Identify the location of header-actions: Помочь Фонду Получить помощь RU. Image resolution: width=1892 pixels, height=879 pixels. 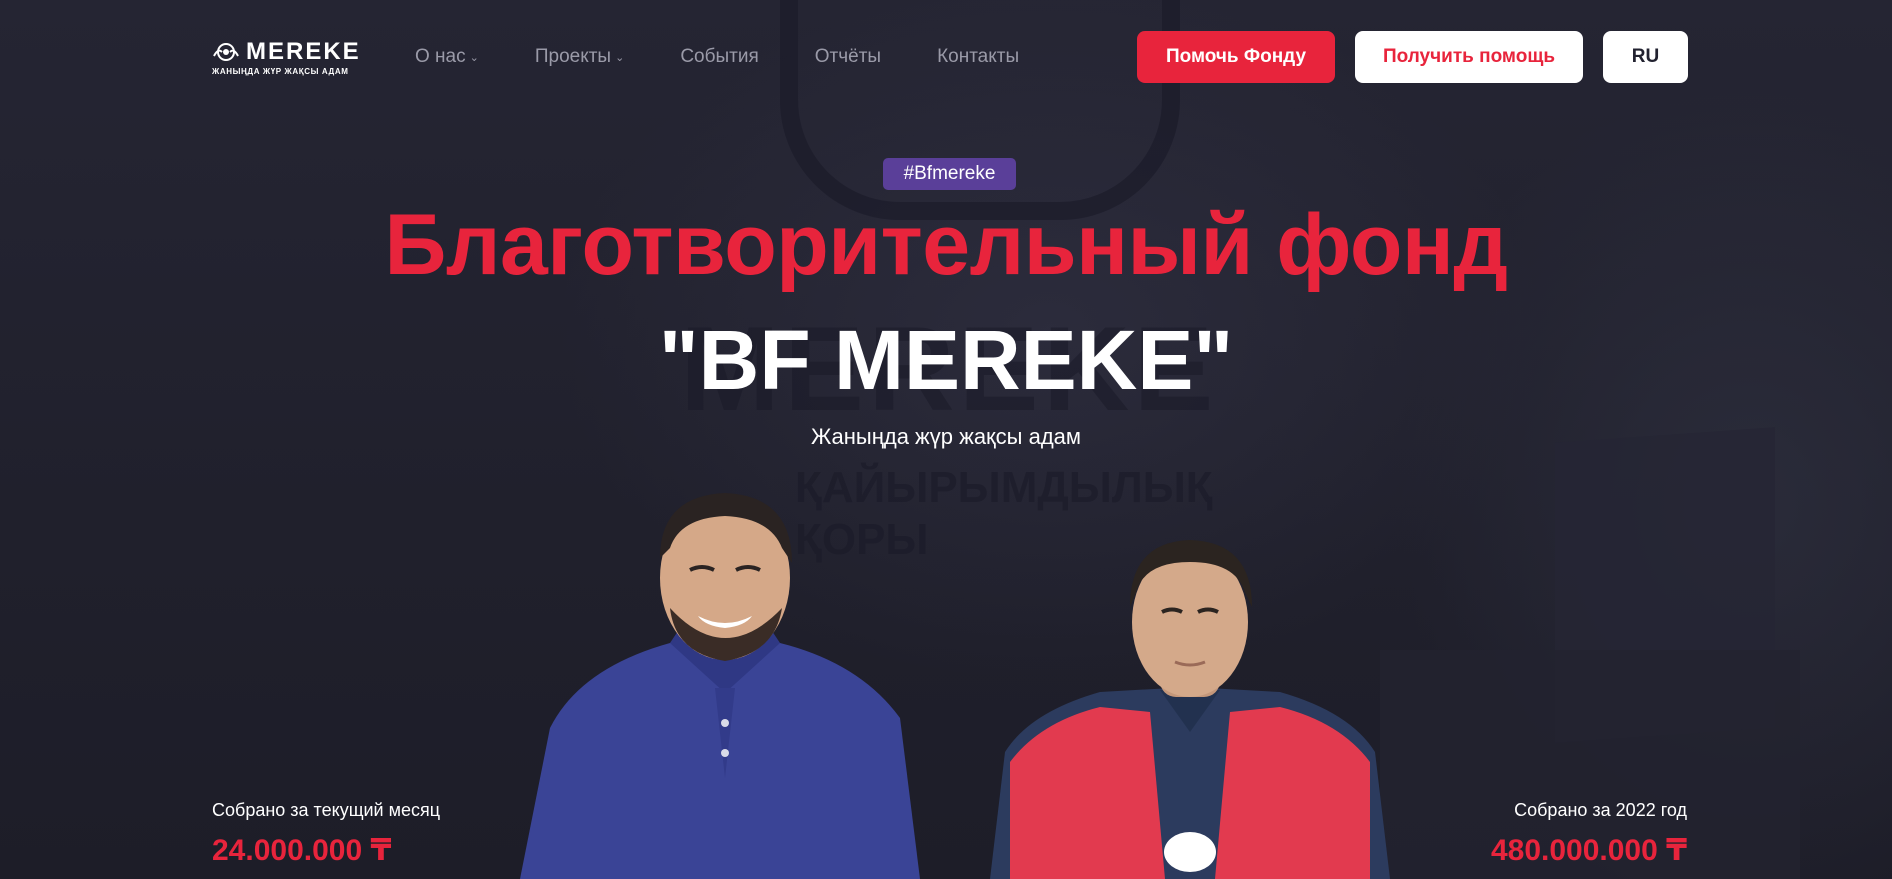
(1412, 57).